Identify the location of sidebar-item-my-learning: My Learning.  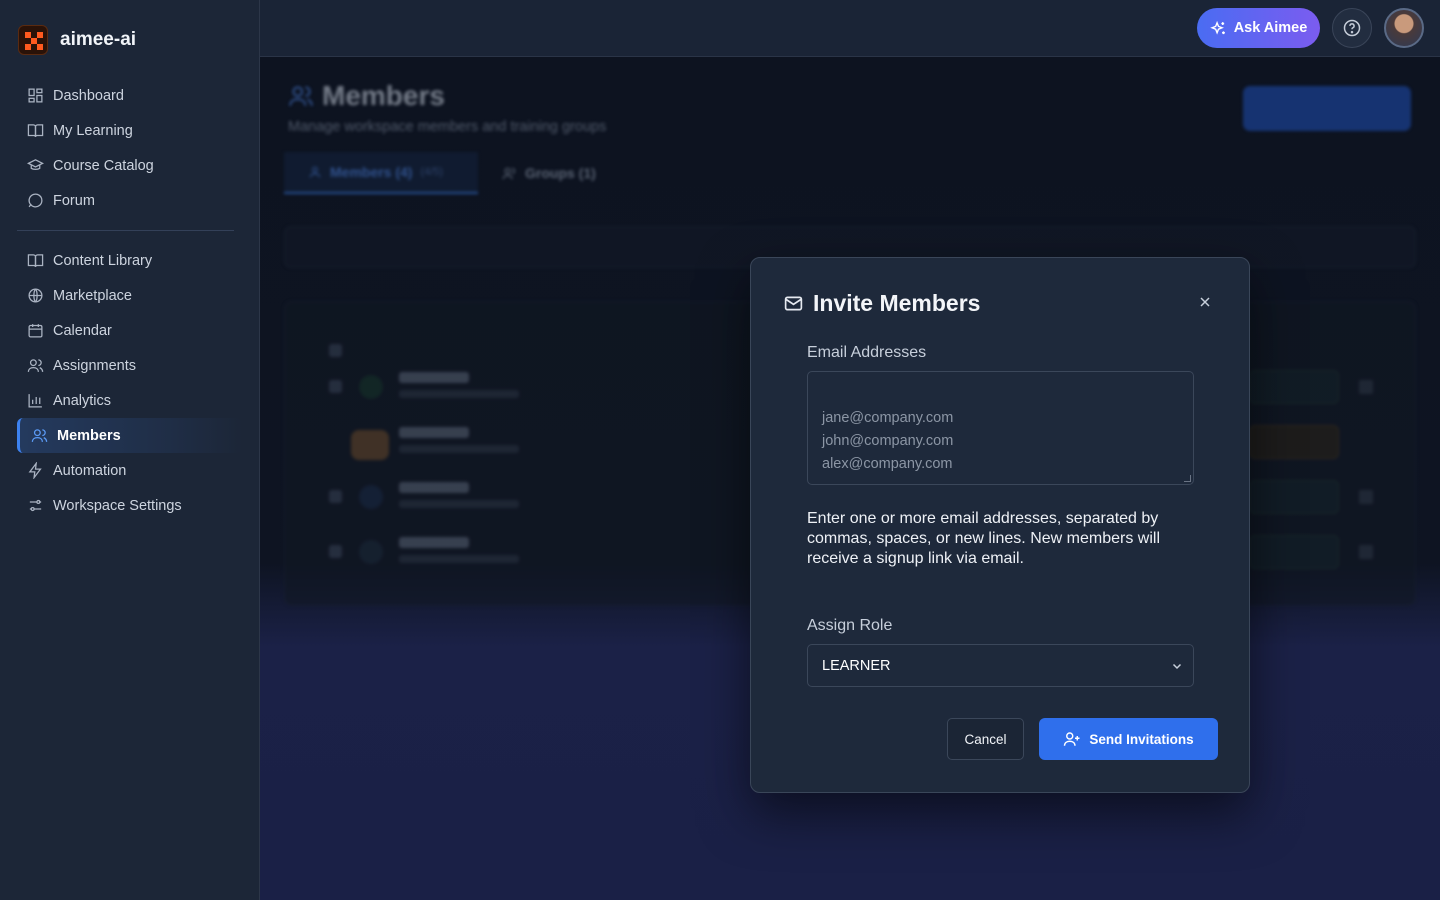
(129, 130).